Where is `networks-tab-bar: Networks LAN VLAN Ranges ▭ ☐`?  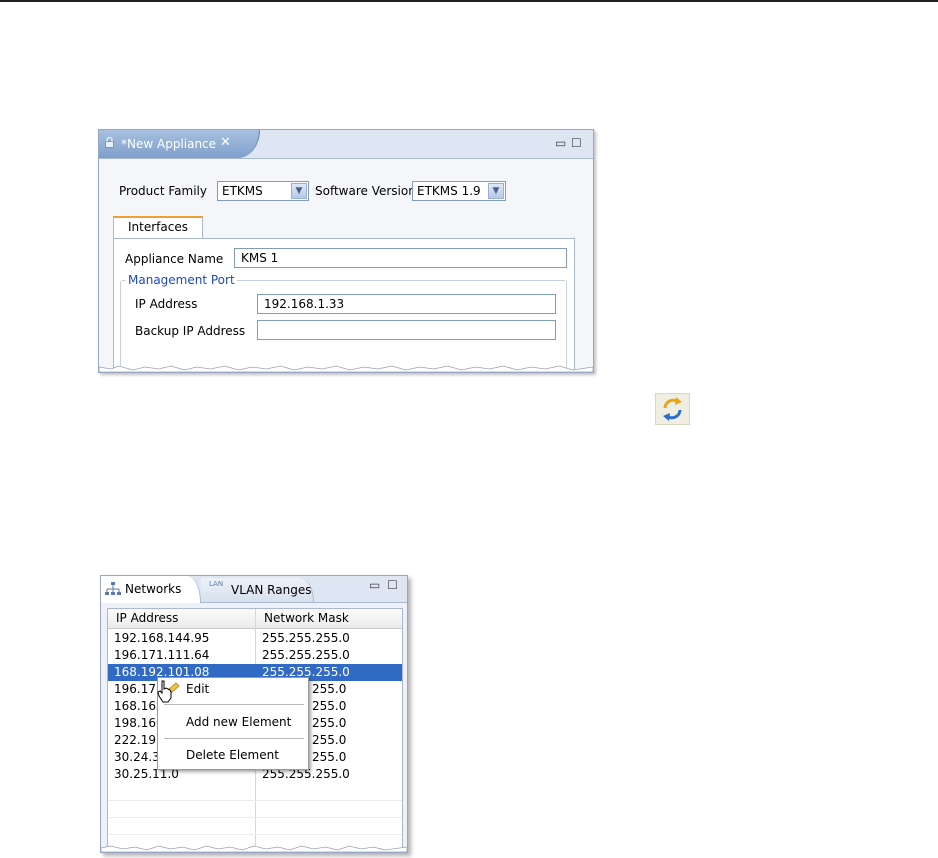 networks-tab-bar: Networks LAN VLAN Ranges ▭ ☐ is located at coordinates (254, 589).